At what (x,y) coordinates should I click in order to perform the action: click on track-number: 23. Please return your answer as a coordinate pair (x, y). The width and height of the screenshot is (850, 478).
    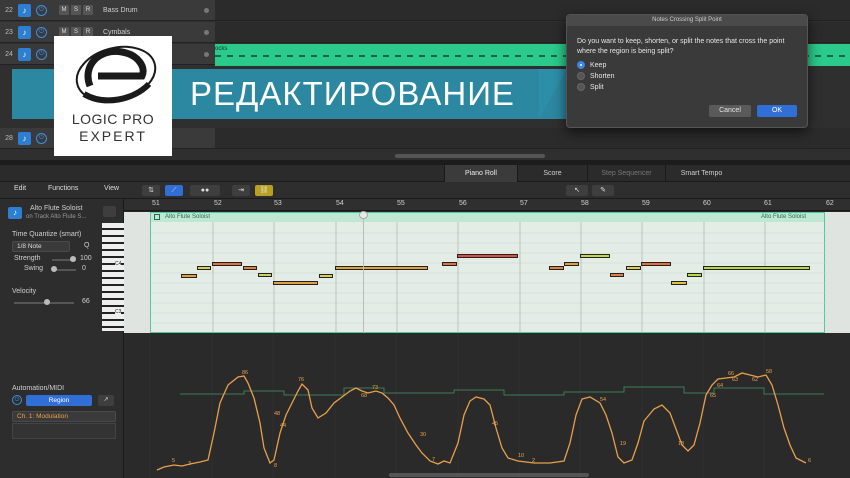
    Looking at the image, I should click on (9, 32).